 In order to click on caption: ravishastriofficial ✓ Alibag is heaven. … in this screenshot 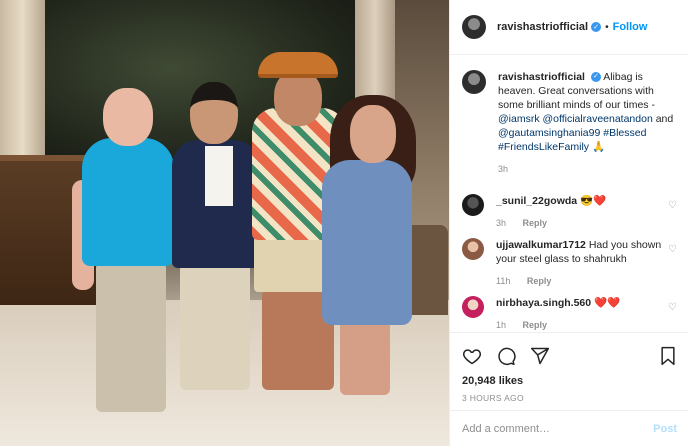, I will do `click(569, 123)`.